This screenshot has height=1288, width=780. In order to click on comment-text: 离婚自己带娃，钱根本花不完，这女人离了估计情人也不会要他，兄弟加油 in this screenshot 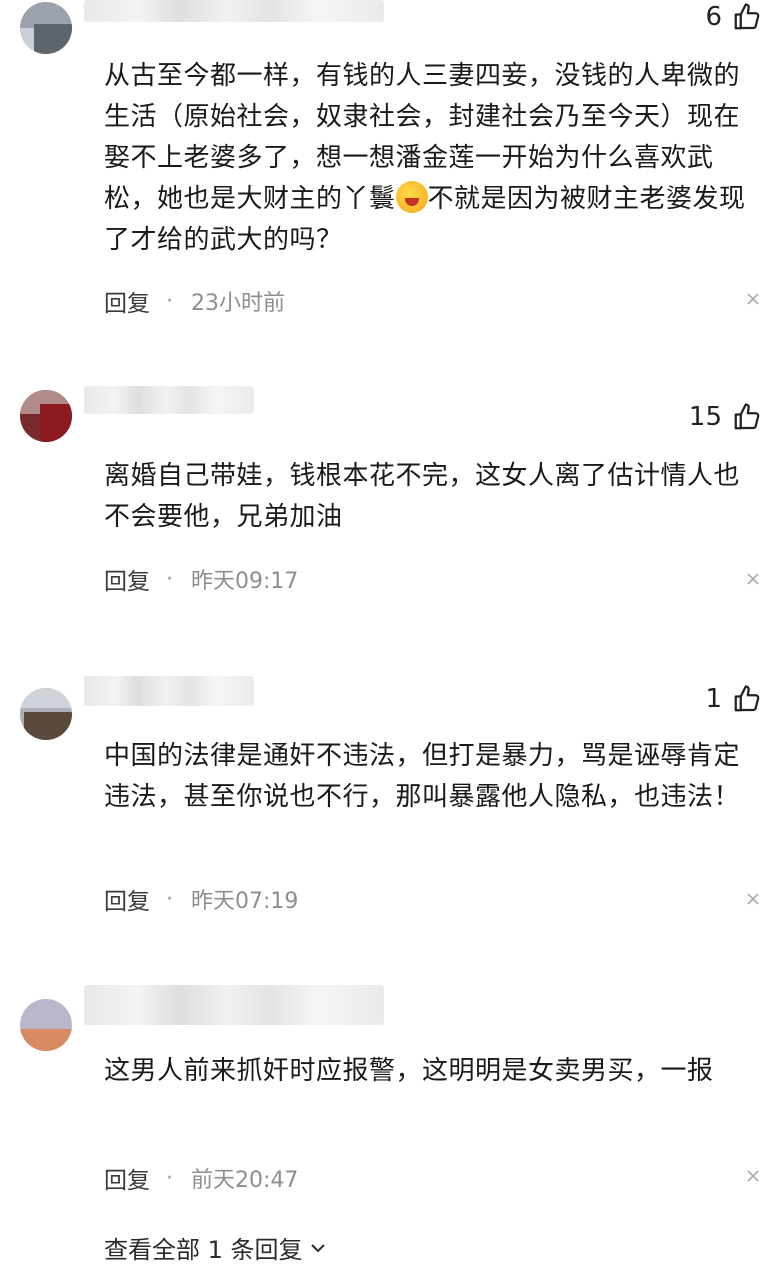, I will do `click(422, 496)`.